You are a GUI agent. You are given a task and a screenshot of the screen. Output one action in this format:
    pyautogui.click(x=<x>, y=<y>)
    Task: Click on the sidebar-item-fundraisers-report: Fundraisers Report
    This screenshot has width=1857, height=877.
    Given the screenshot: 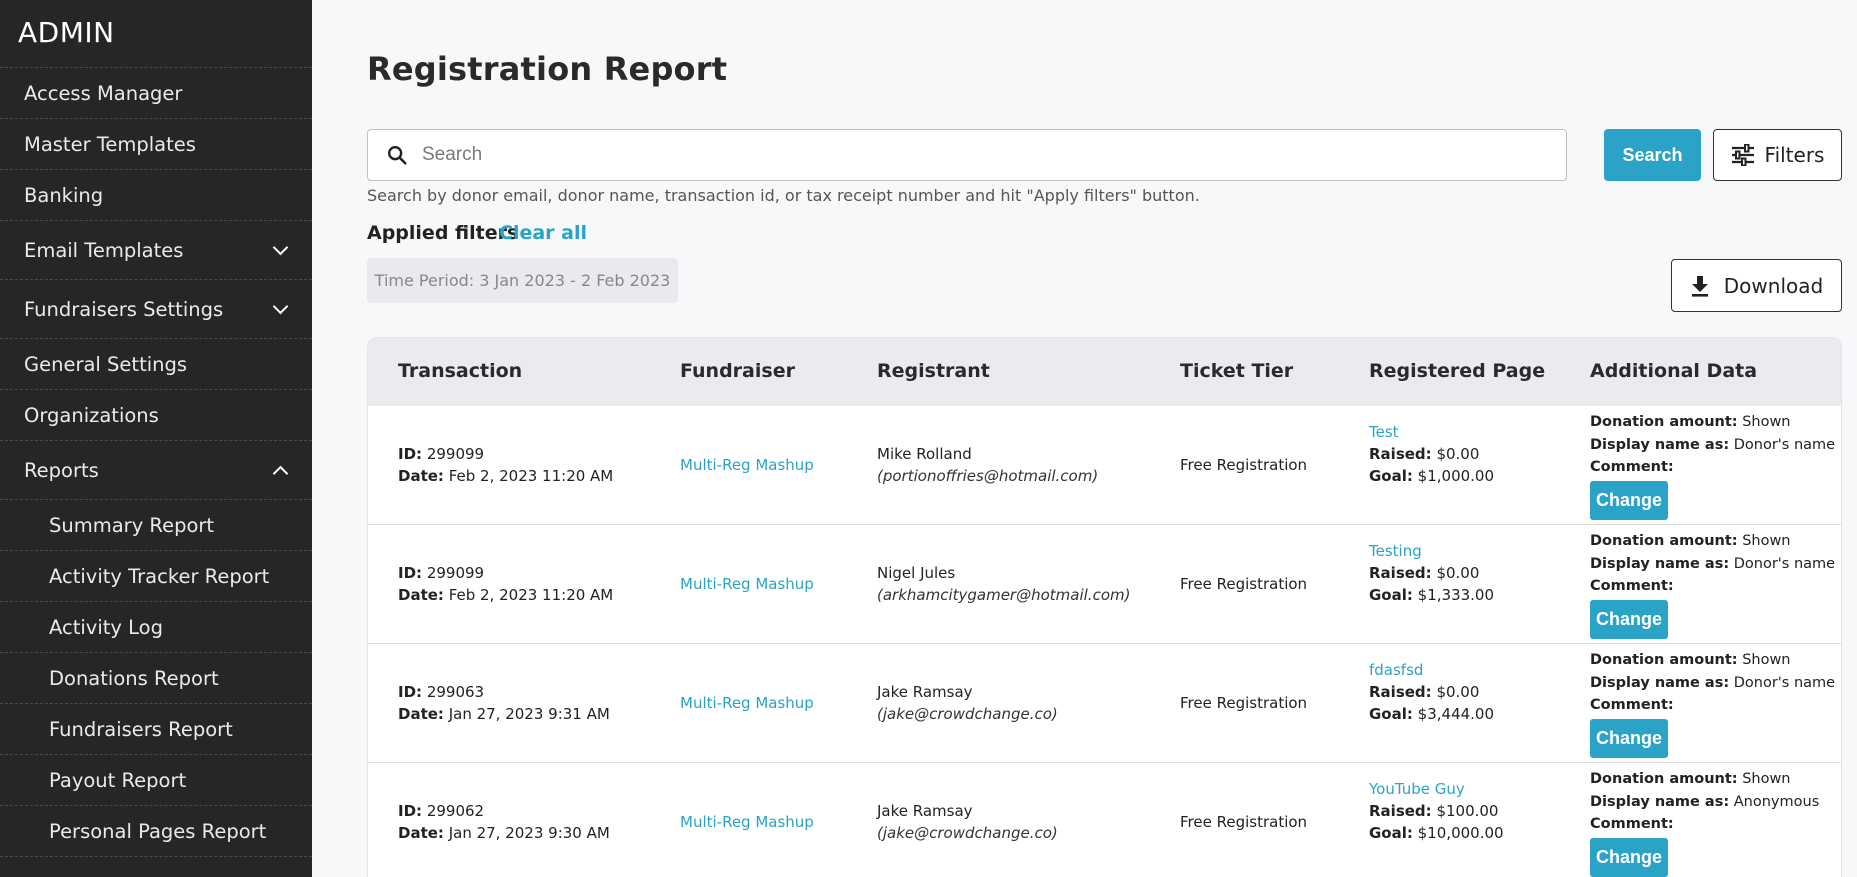 What is the action you would take?
    pyautogui.click(x=156, y=729)
    